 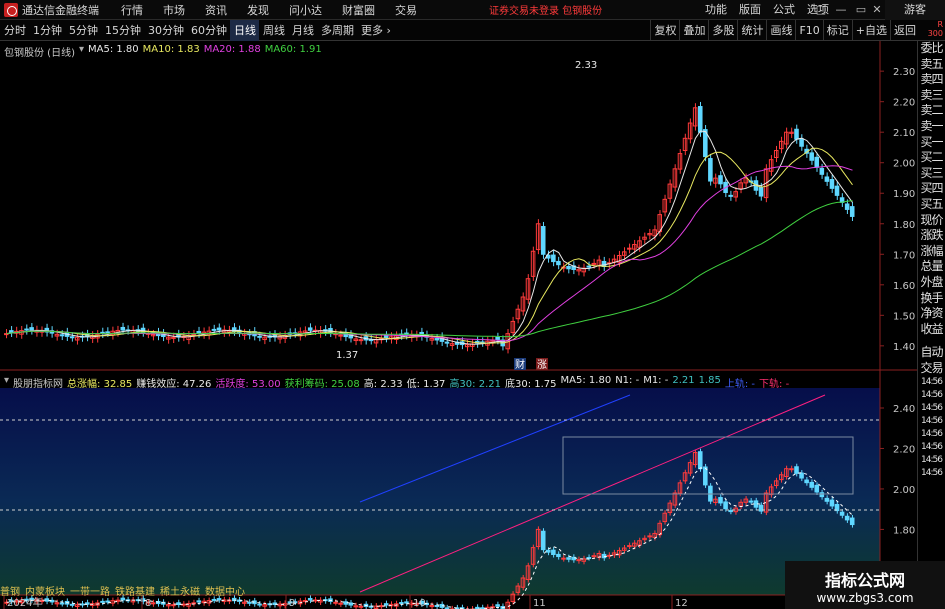 I want to click on sidebar-item-25: 14:56, so click(x=931, y=421).